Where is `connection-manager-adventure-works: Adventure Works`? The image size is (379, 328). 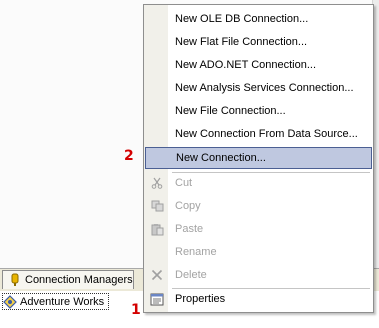
connection-manager-adventure-works: Adventure Works is located at coordinates (56, 301).